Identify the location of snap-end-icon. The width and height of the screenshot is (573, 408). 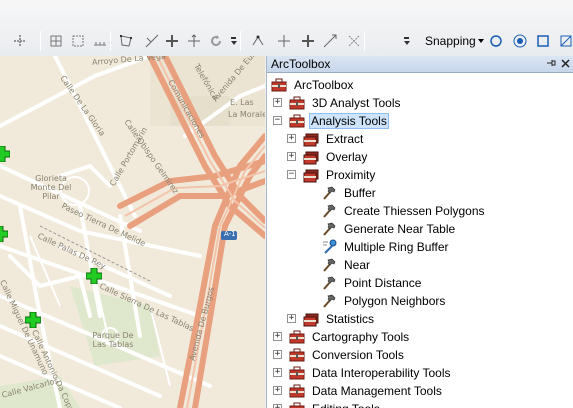
(194, 41).